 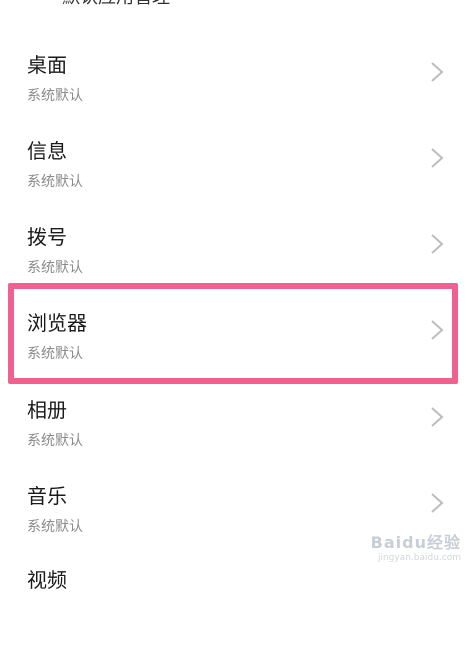 What do you see at coordinates (47, 410) in the screenshot?
I see `item-title: 相册` at bounding box center [47, 410].